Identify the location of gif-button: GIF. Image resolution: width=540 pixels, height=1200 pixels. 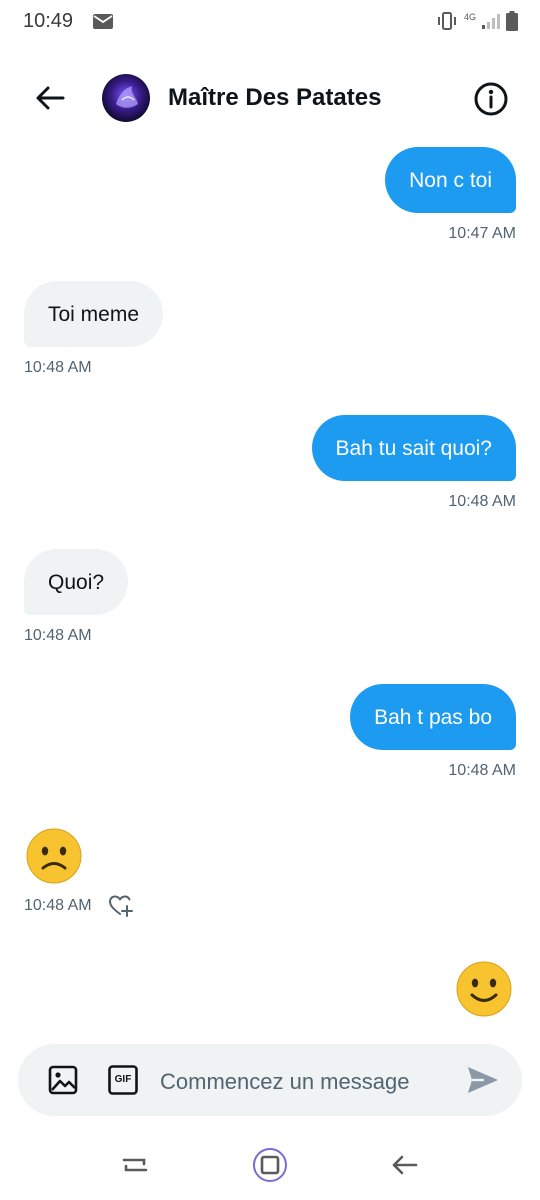
(123, 1080).